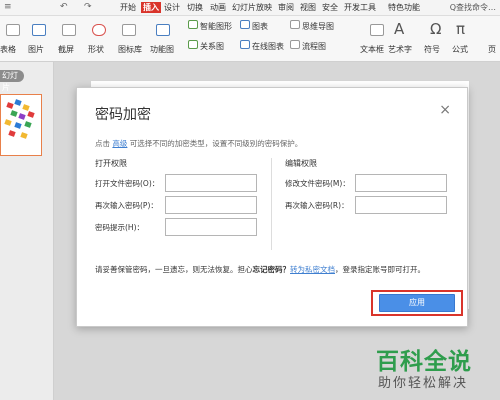 This screenshot has height=400, width=500. What do you see at coordinates (260, 26) in the screenshot?
I see `chart-button: 图表` at bounding box center [260, 26].